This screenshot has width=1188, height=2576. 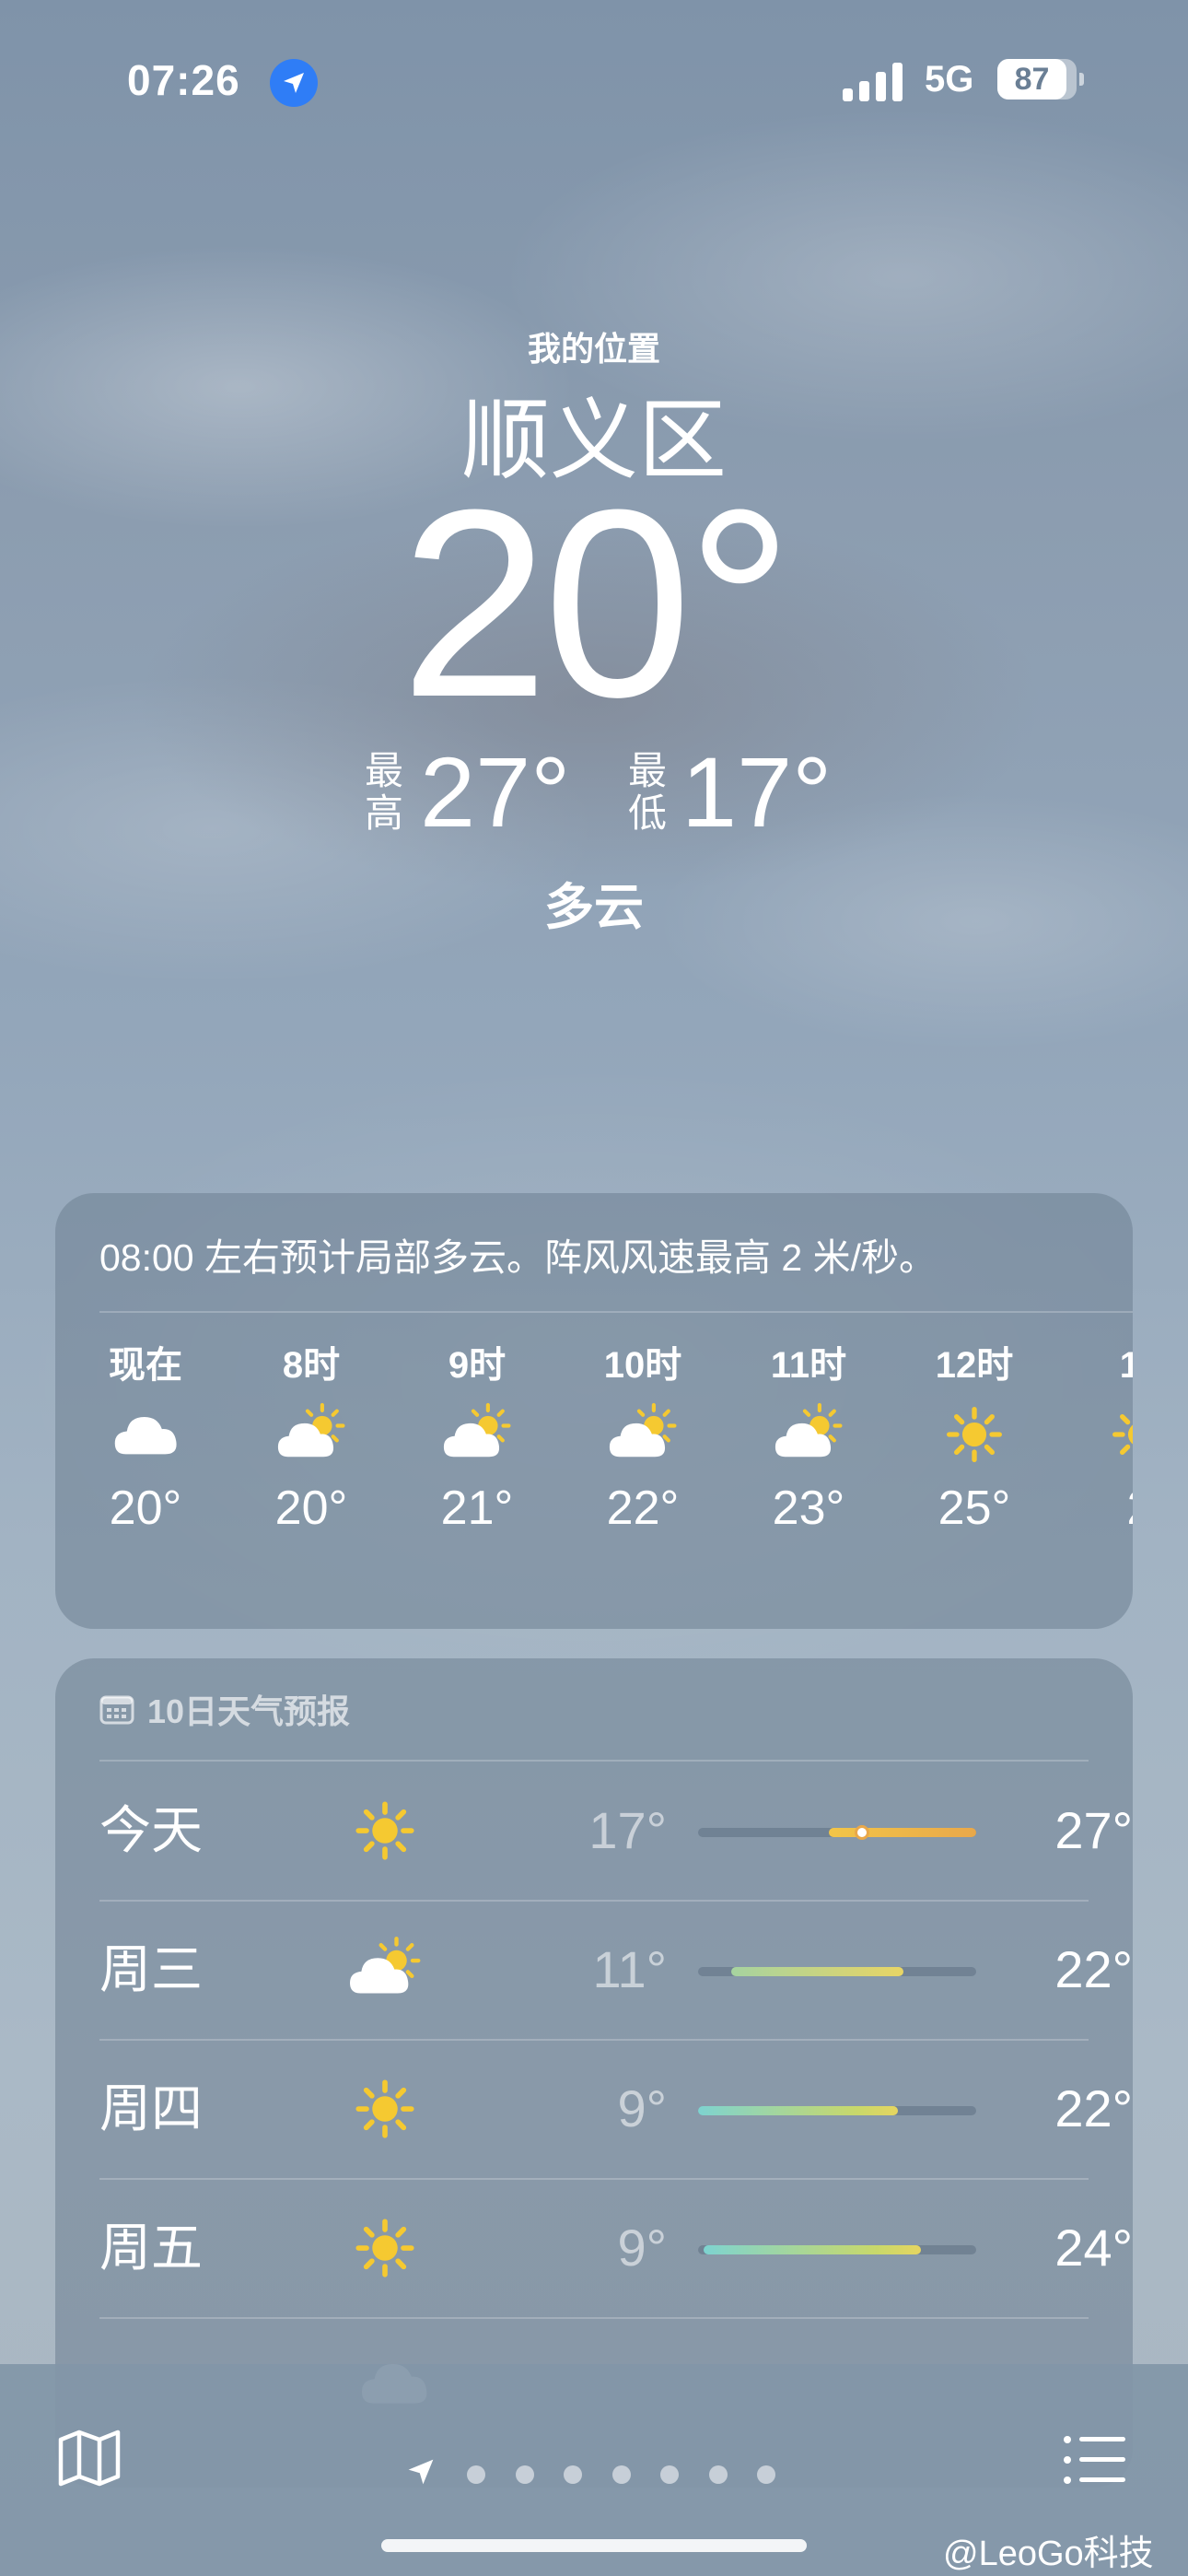 I want to click on hourly-time: 现在, so click(x=145, y=1365).